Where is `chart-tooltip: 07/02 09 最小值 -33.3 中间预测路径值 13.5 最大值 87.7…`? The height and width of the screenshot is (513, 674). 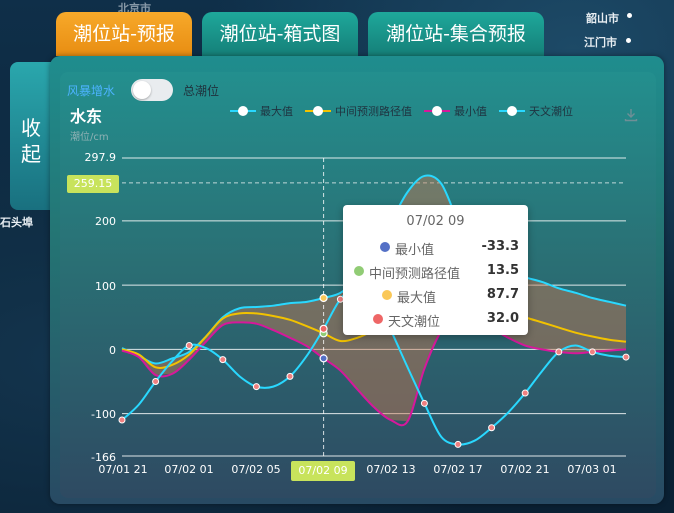
chart-tooltip: 07/02 09 最小值 -33.3 中间预测路径值 13.5 最大值 87.7… is located at coordinates (435, 270).